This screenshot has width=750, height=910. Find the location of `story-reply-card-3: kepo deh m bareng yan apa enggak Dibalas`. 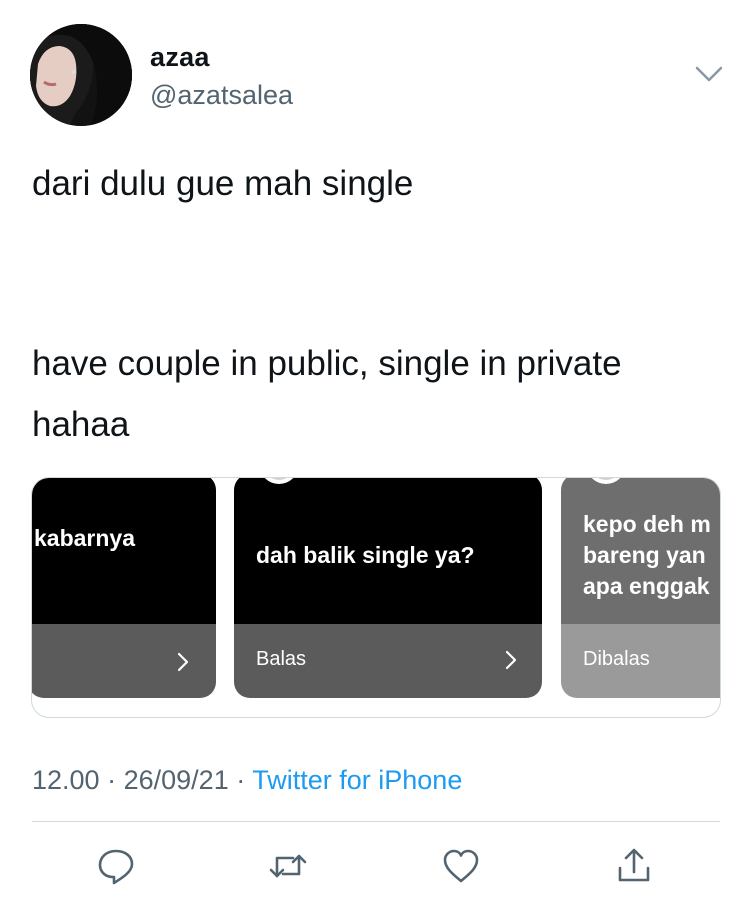

story-reply-card-3: kepo deh m bareng yan apa enggak Dibalas is located at coordinates (640, 588).